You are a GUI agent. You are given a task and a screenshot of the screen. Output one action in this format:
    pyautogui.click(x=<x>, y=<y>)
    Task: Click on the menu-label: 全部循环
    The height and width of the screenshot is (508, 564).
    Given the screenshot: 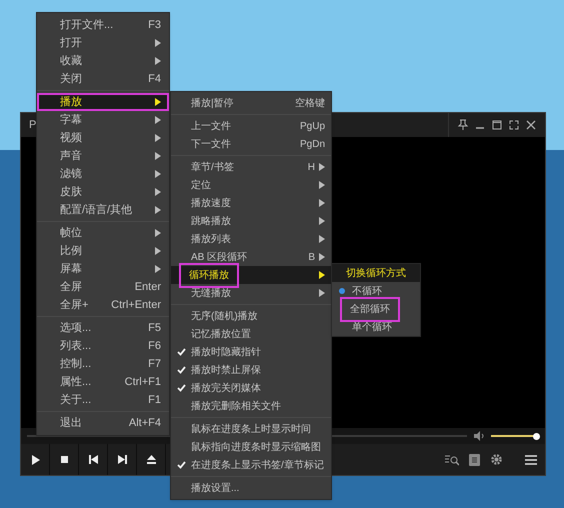 What is the action you would take?
    pyautogui.click(x=370, y=309)
    